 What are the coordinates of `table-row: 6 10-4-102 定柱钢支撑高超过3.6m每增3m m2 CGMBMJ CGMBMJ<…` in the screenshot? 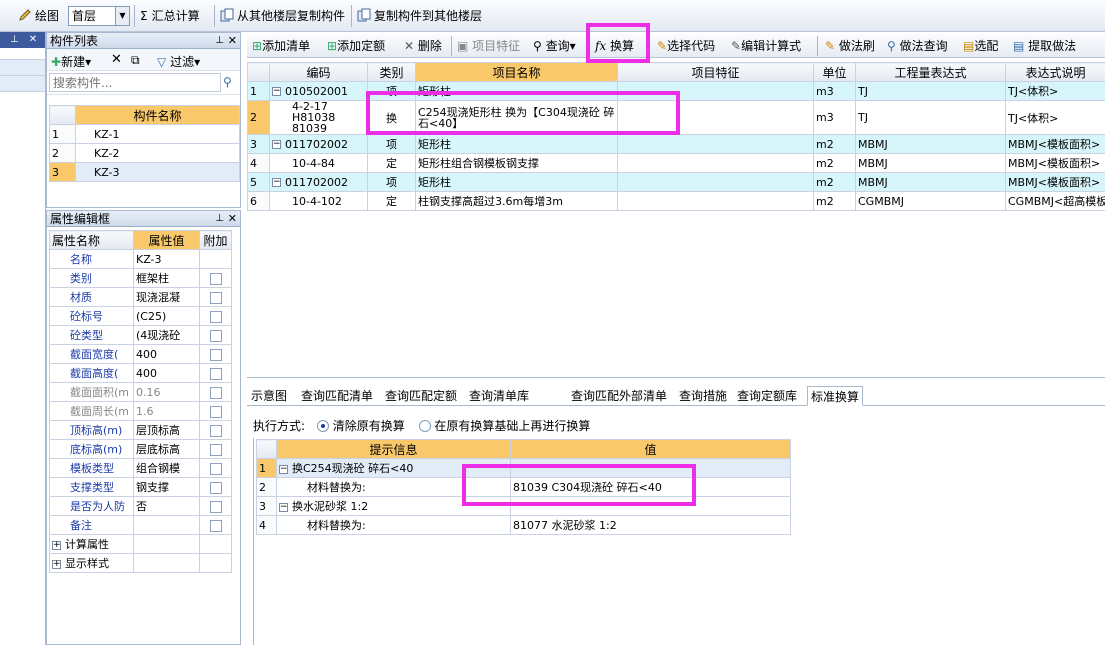 It's located at (676, 201).